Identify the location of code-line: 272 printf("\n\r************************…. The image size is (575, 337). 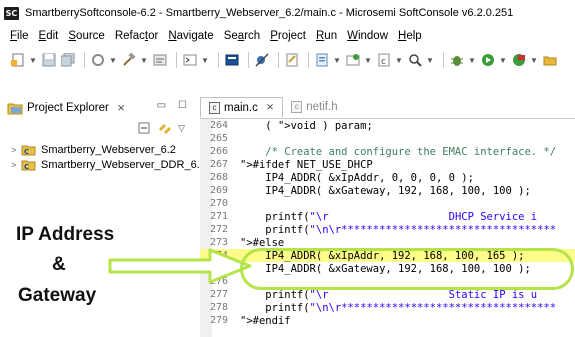
(387, 229).